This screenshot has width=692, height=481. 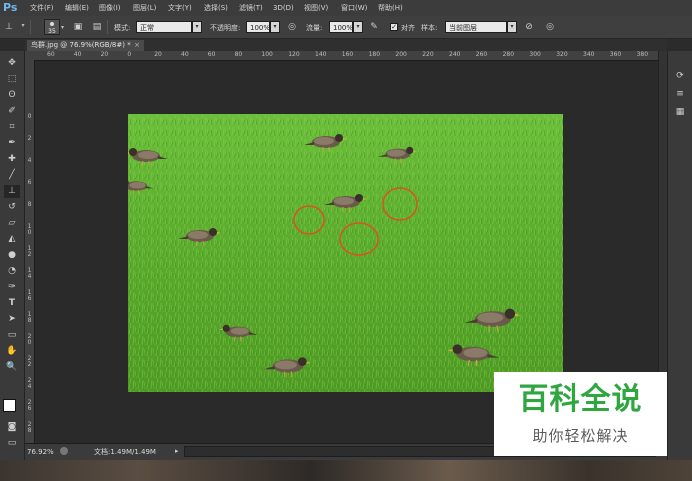 I want to click on path-selection-tool-icon: ➤, so click(x=12, y=319).